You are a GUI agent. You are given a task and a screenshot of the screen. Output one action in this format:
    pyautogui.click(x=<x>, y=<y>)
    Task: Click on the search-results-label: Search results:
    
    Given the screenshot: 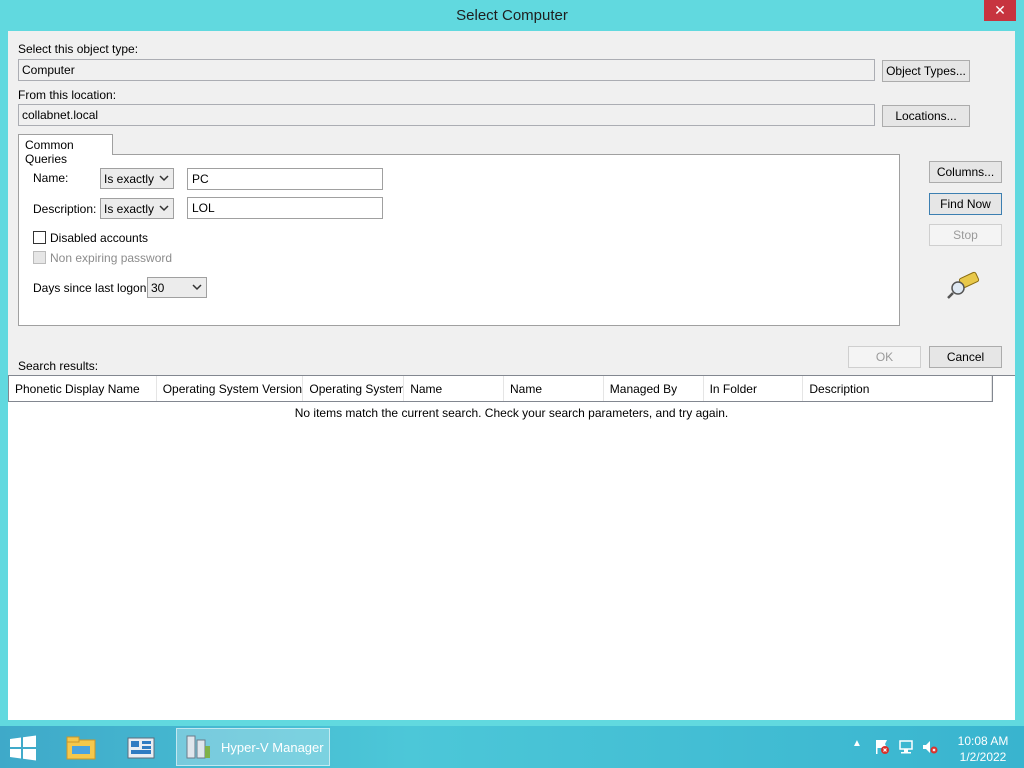 What is the action you would take?
    pyautogui.click(x=58, y=366)
    